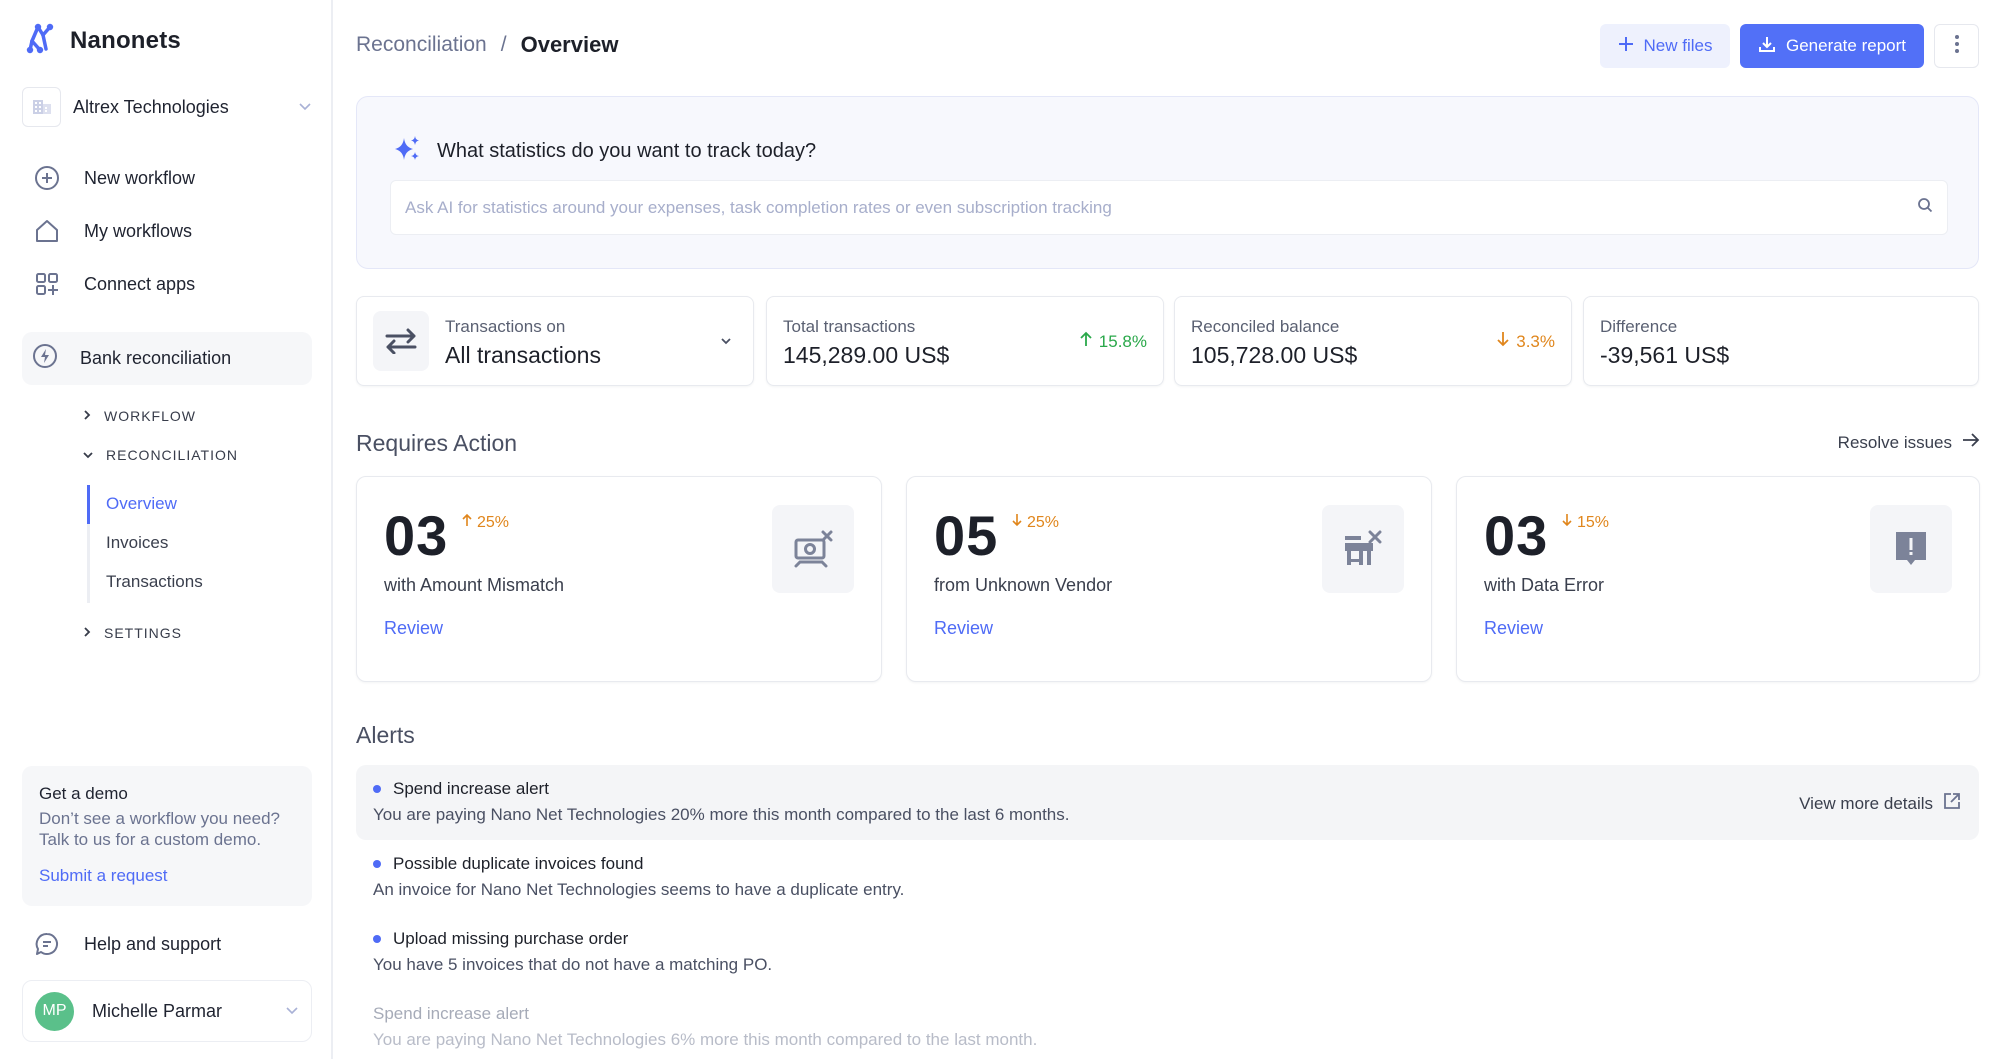 Image resolution: width=2000 pixels, height=1059 pixels. I want to click on more-options-button, so click(1956, 46).